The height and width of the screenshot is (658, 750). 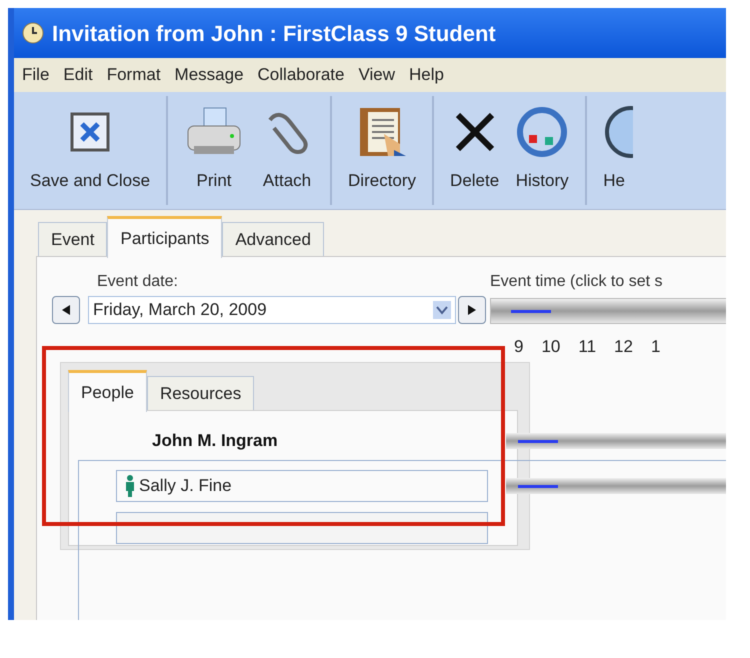 What do you see at coordinates (36, 75) in the screenshot?
I see `menu-item: File` at bounding box center [36, 75].